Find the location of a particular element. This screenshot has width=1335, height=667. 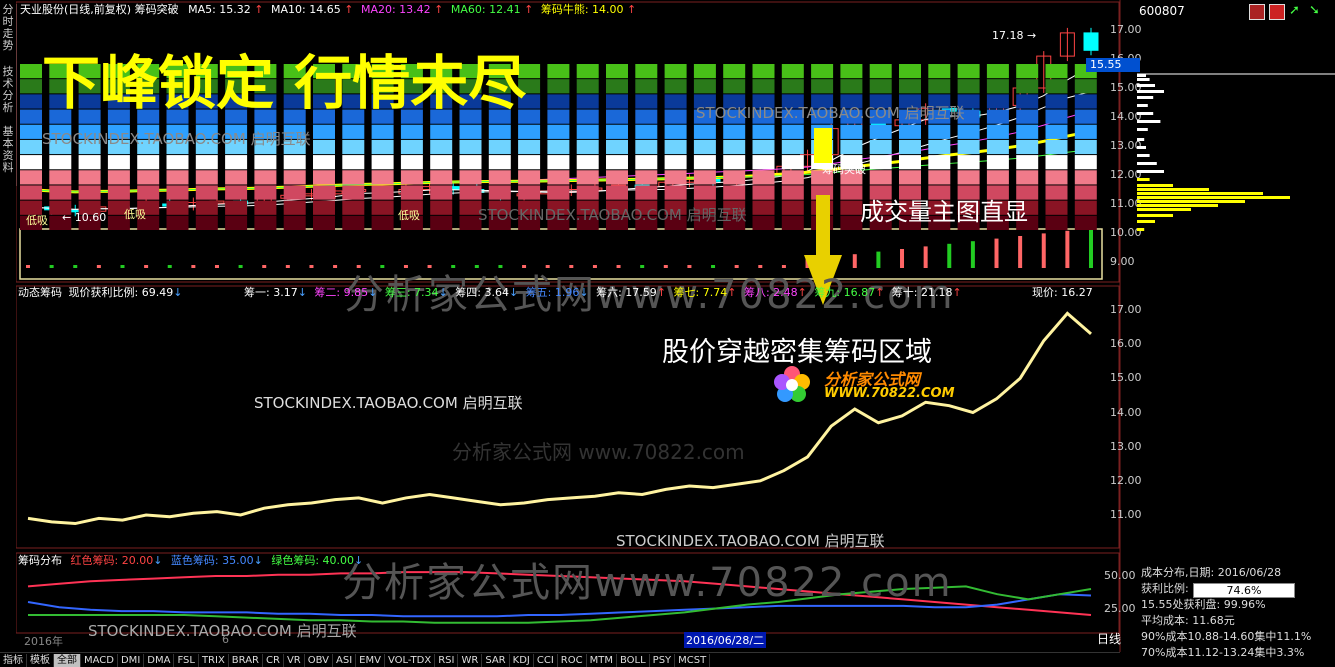

indicator-tab: 指标 is located at coordinates (13, 660).